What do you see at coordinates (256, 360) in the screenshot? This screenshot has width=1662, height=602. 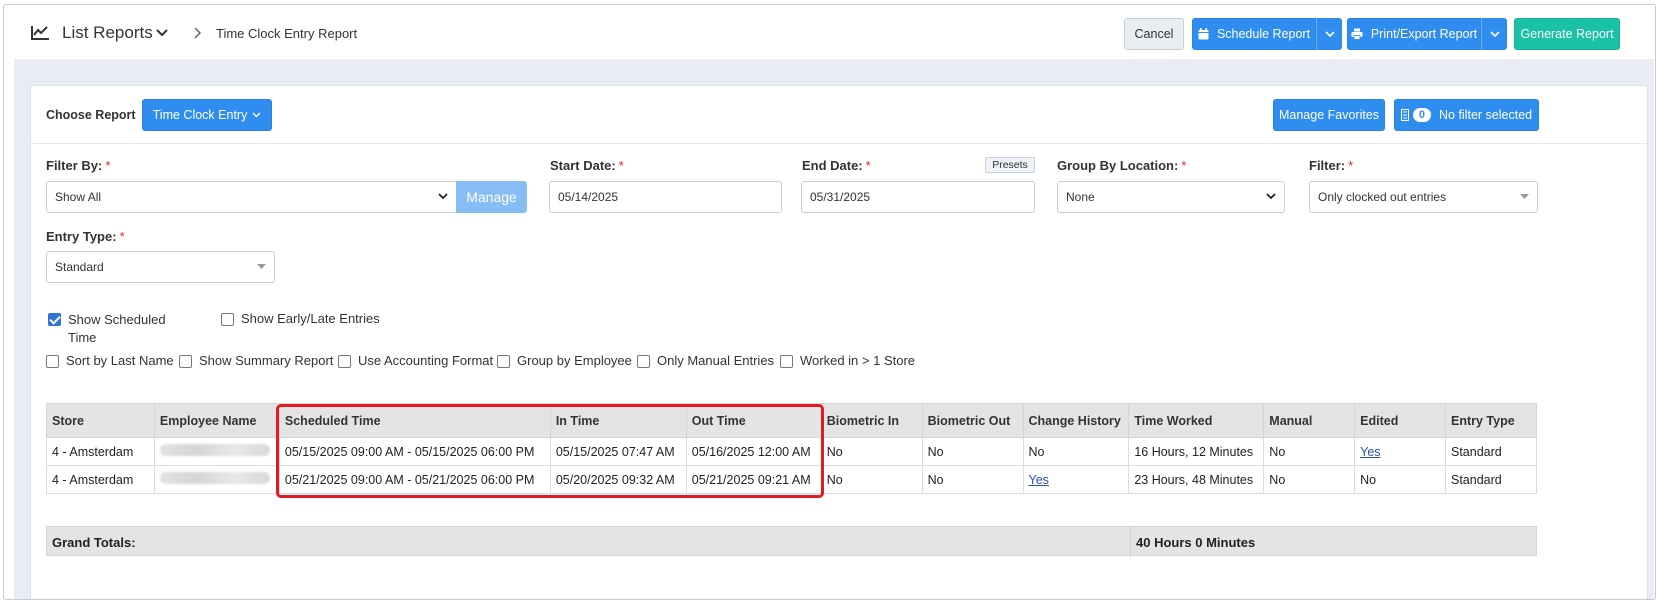 I see `show-summary-option: Show Summary Report` at bounding box center [256, 360].